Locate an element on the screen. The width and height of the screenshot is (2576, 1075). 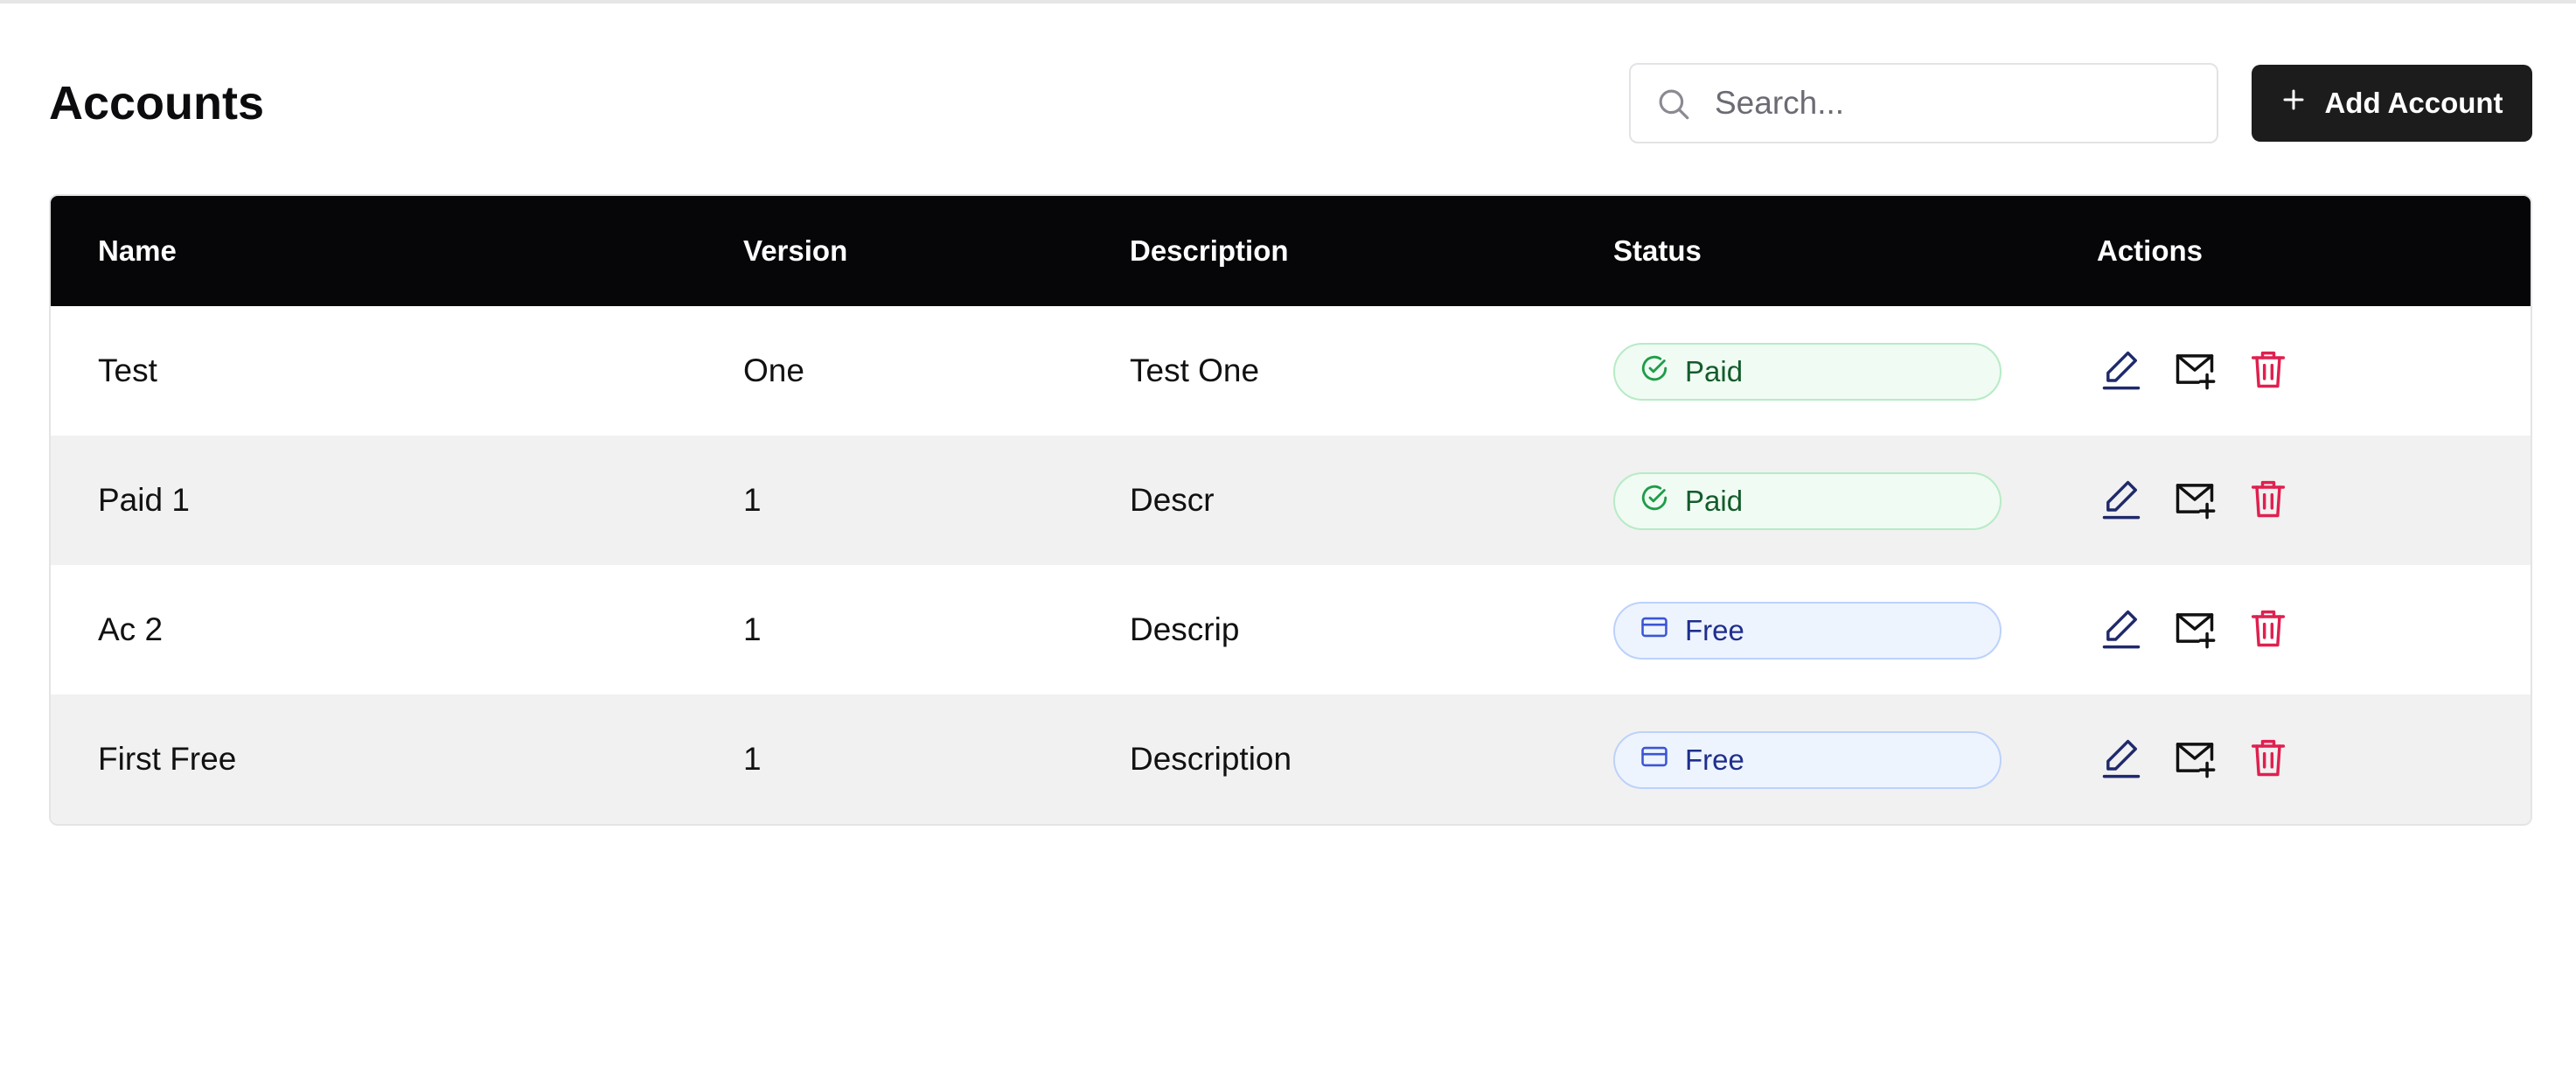
cell-description: Description is located at coordinates (1211, 759).